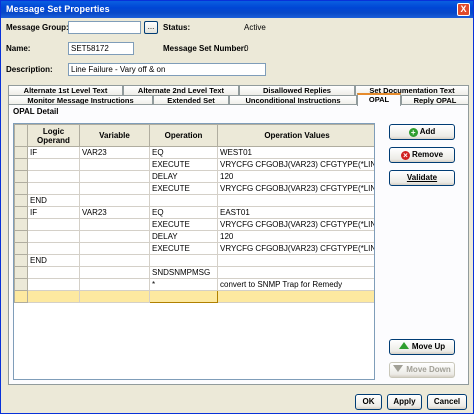 This screenshot has height=414, width=474. I want to click on cancel-button: Cancel, so click(447, 402).